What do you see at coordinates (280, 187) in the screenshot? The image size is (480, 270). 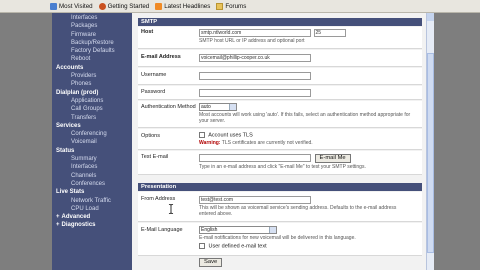 I see `presentation-section-header: Presentation` at bounding box center [280, 187].